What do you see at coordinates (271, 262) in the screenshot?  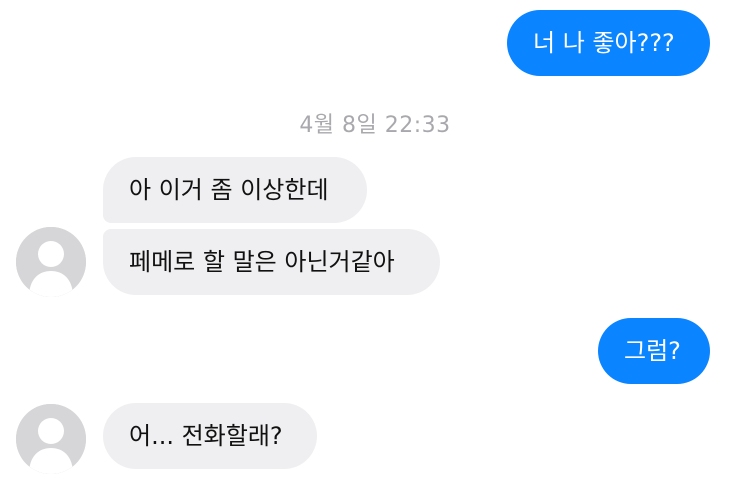 I see `incoming-message-bubble: 페메로 할 말은 아닌거같아` at bounding box center [271, 262].